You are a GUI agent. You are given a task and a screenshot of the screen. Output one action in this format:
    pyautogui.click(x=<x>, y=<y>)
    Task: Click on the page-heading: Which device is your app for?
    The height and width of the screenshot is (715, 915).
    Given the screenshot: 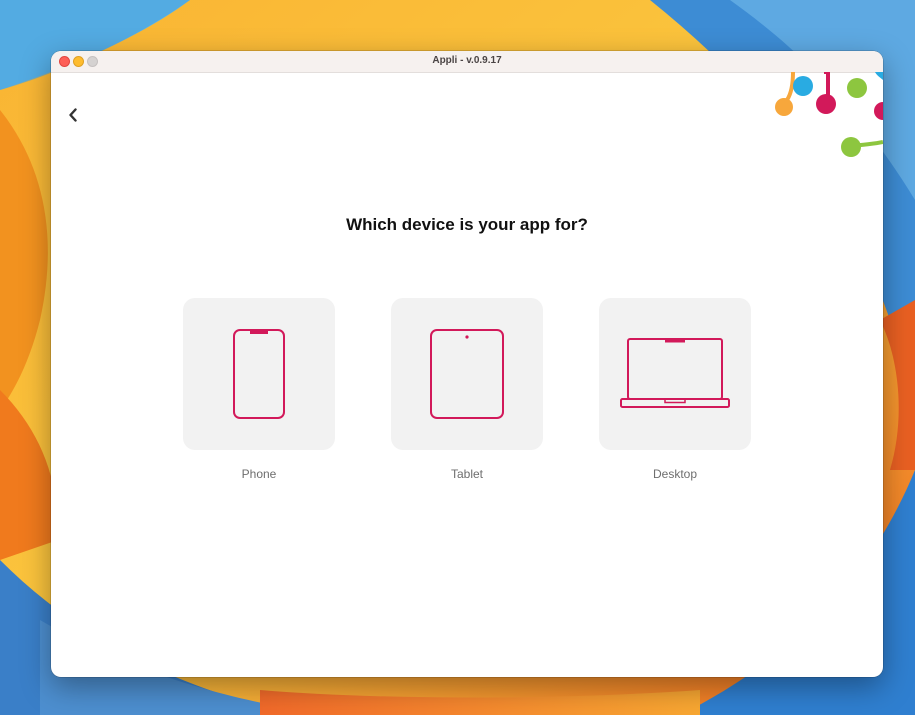 What is the action you would take?
    pyautogui.click(x=467, y=224)
    